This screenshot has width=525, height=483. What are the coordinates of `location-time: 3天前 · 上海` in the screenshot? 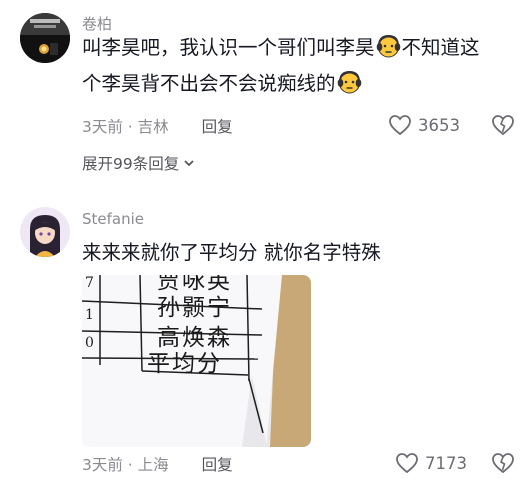 It's located at (125, 465).